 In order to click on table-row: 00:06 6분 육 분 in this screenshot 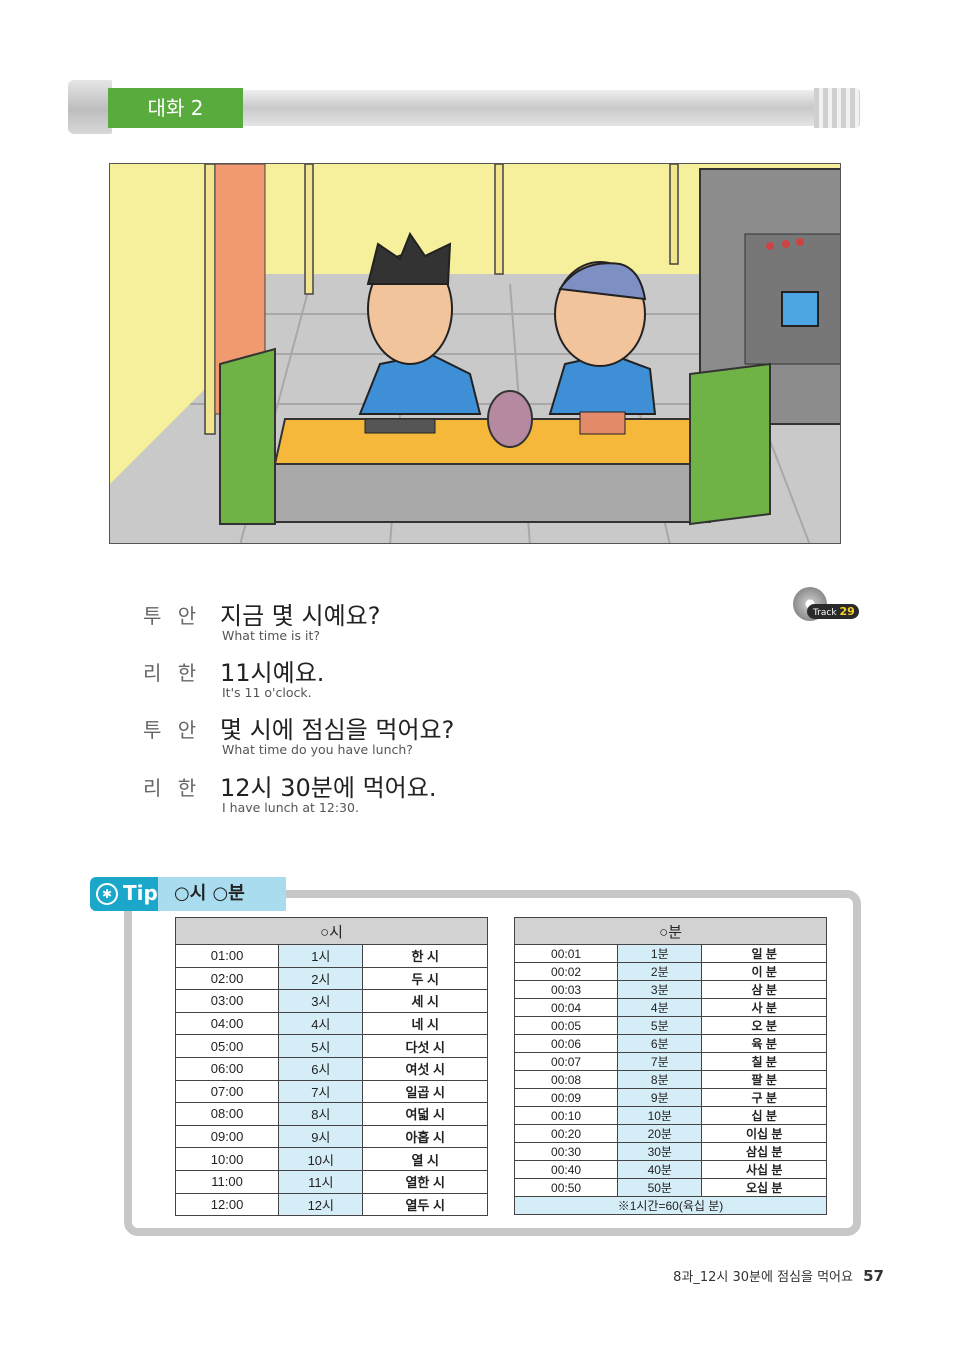, I will do `click(670, 1043)`.